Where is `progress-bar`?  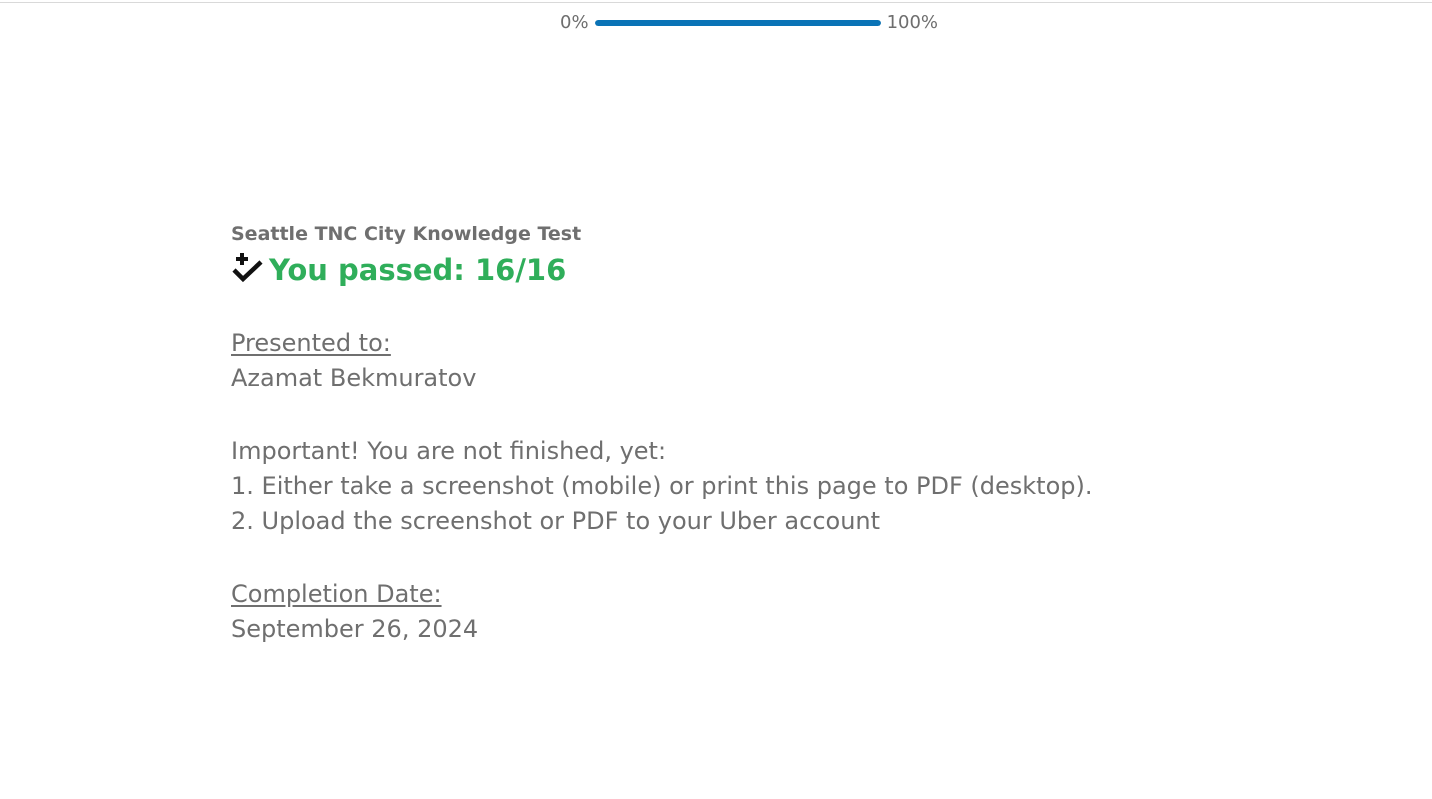 progress-bar is located at coordinates (737, 22).